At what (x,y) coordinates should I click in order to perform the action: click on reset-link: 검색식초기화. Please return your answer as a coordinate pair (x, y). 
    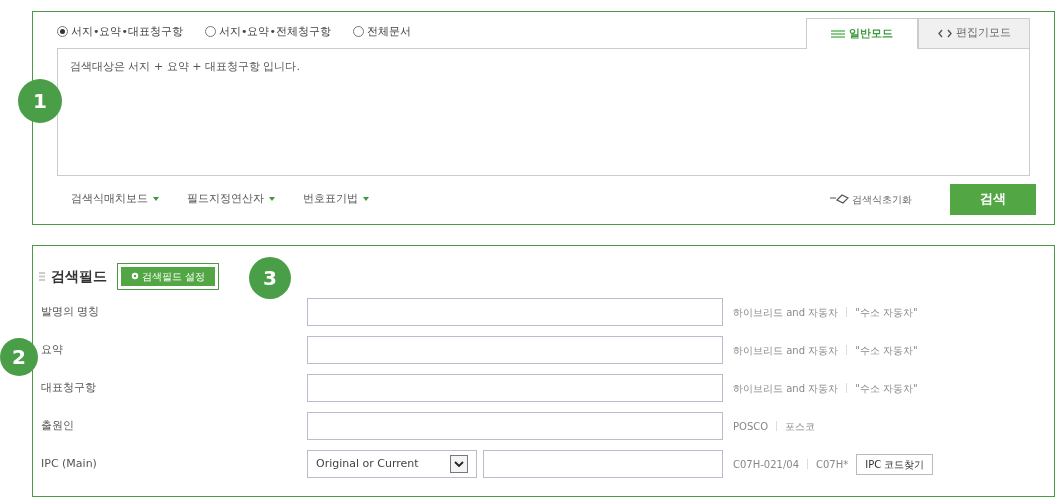
    Looking at the image, I should click on (870, 199).